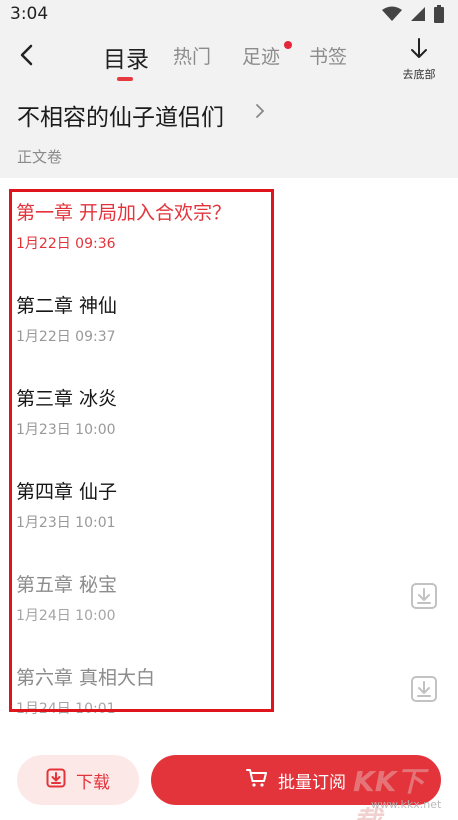 The image size is (458, 820). What do you see at coordinates (229, 14) in the screenshot?
I see `status-bar: 3:04` at bounding box center [229, 14].